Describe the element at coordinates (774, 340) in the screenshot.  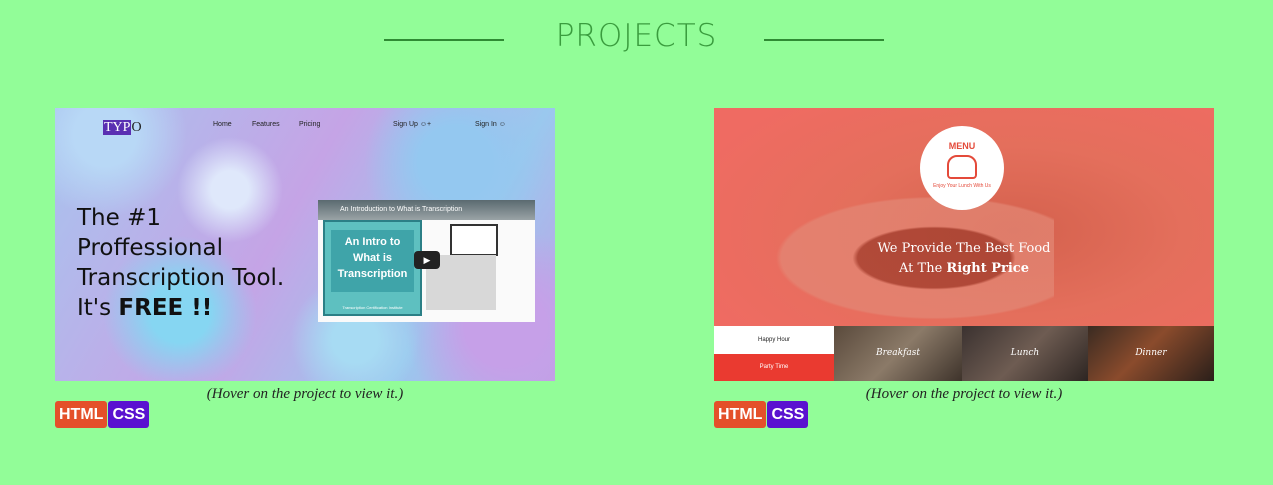
I see `tab-happy-hour: Happy Hour` at that location.